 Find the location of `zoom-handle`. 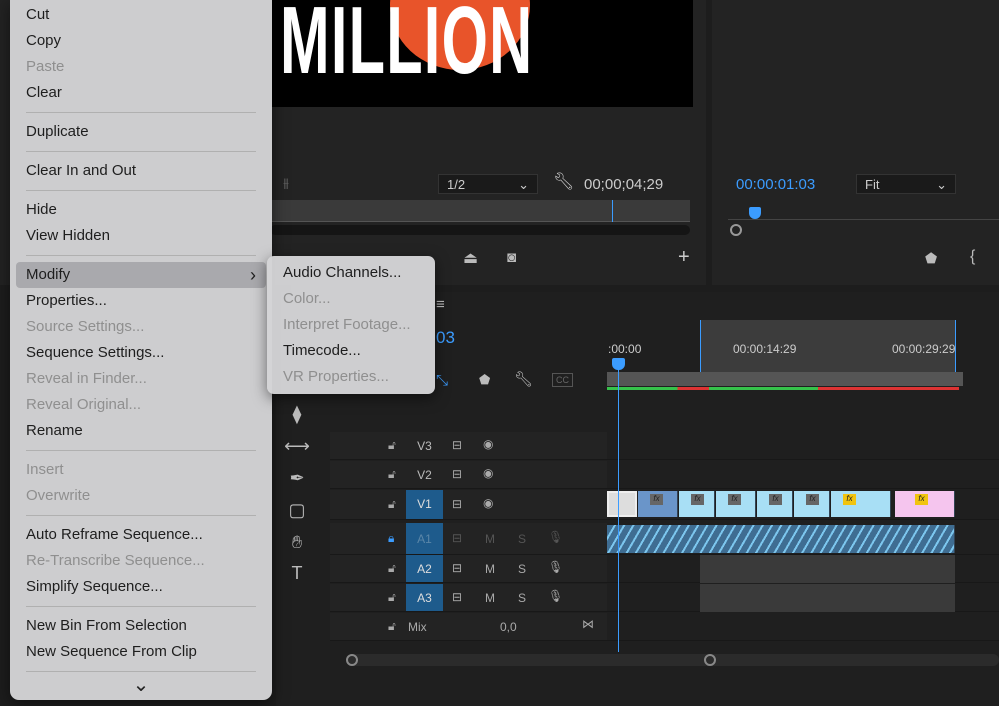

zoom-handle is located at coordinates (736, 230).